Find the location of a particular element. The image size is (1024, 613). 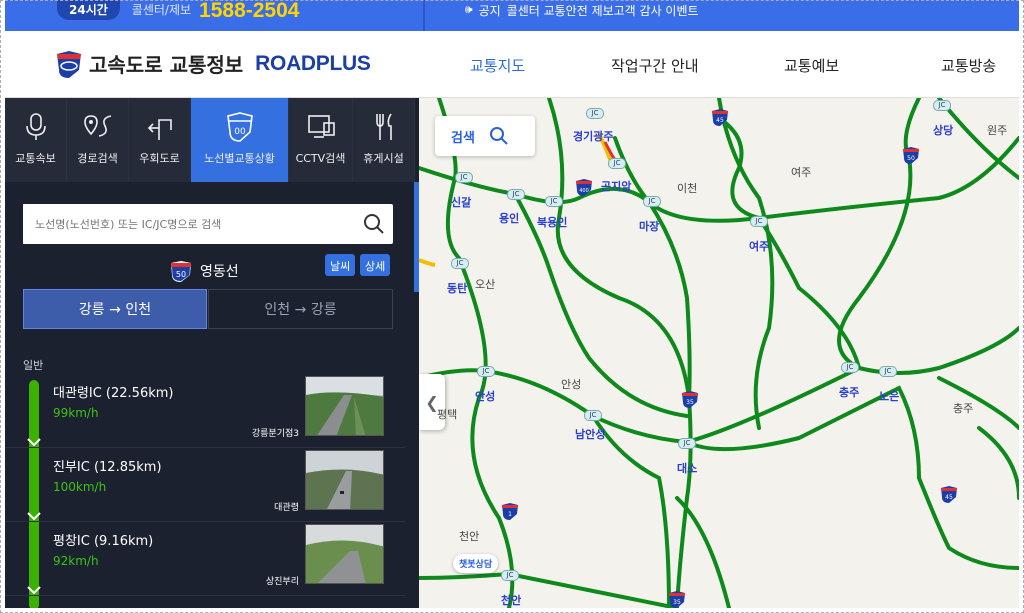

tab-route-traffic: 00 노선별교통상황 is located at coordinates (240, 140).